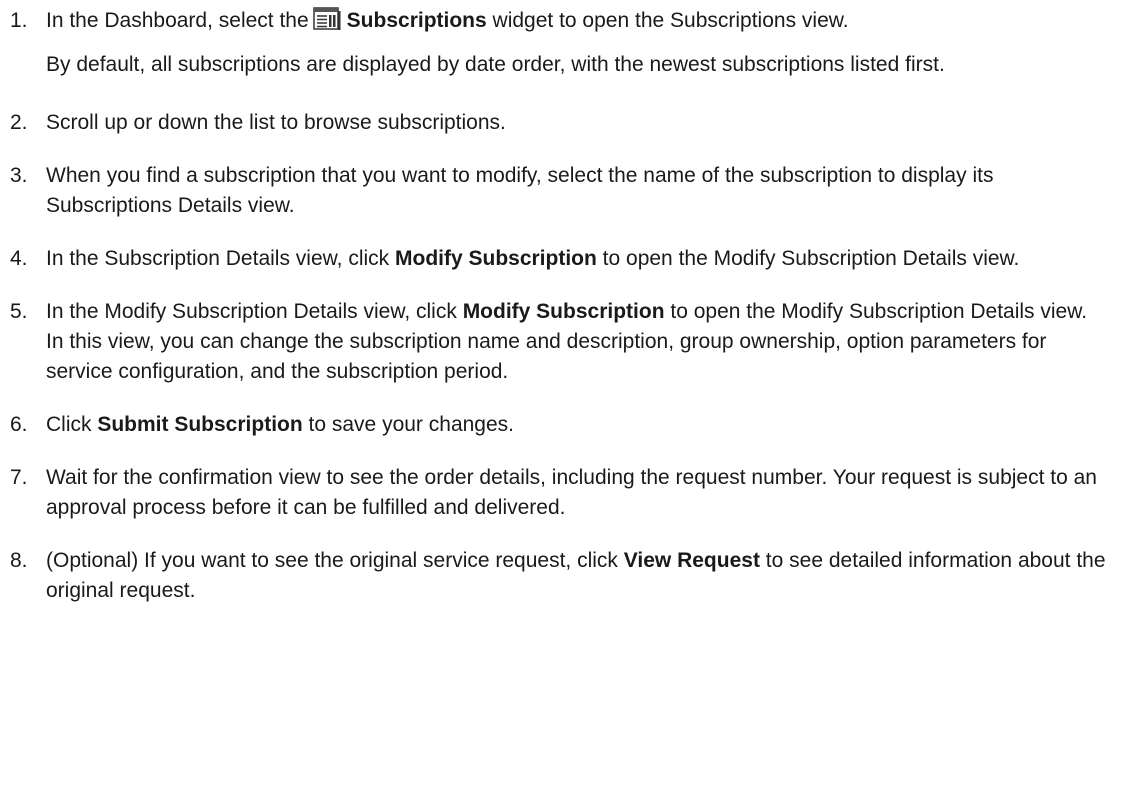 The width and height of the screenshot is (1133, 794). What do you see at coordinates (19, 258) in the screenshot?
I see `step-number: 4.` at bounding box center [19, 258].